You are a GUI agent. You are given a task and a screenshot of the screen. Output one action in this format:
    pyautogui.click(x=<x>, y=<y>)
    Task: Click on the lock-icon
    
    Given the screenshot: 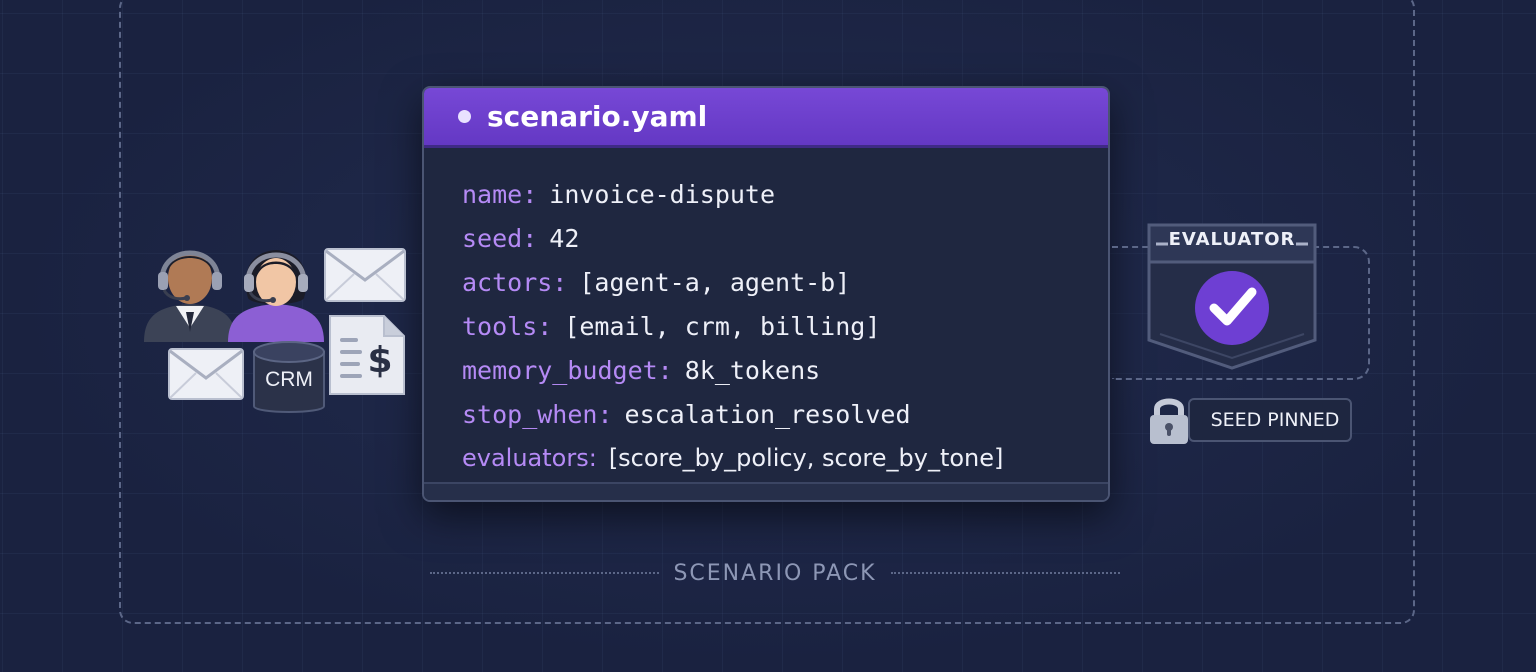 What is the action you would take?
    pyautogui.click(x=1169, y=421)
    